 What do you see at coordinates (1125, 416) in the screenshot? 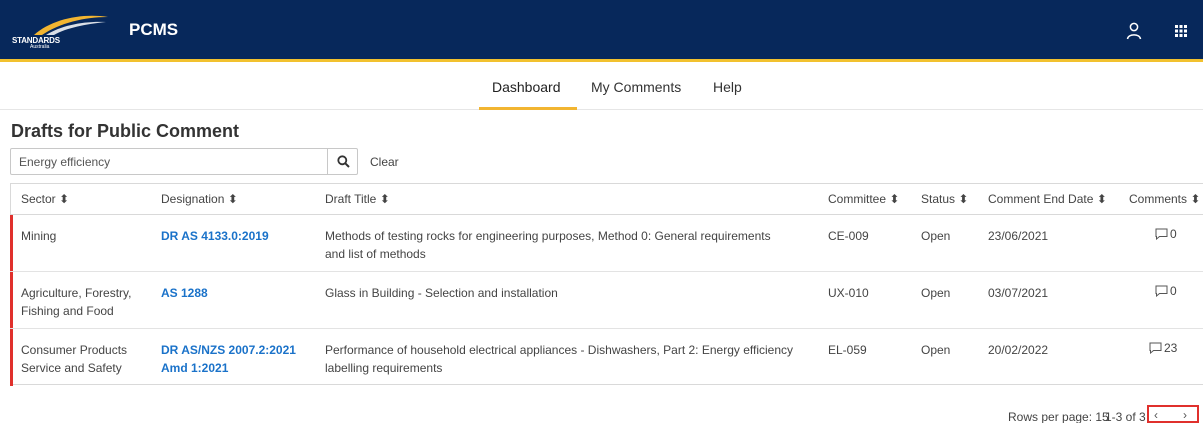
I see `pagination-range: 1-3 of 3` at bounding box center [1125, 416].